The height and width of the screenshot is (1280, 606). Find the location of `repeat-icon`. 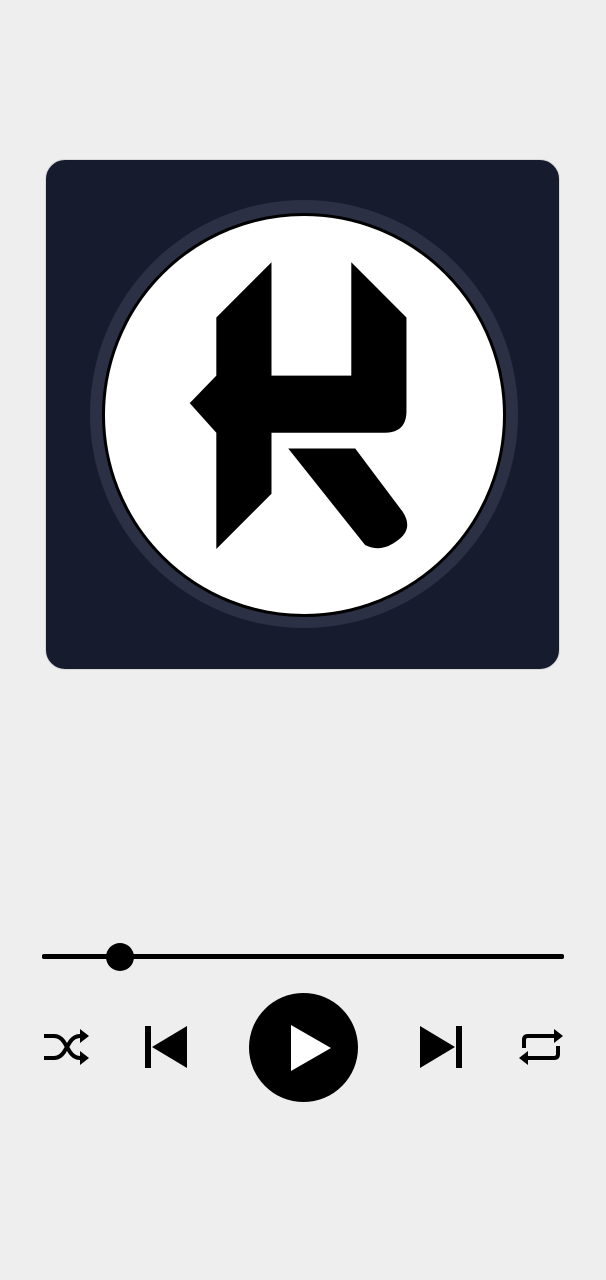

repeat-icon is located at coordinates (541, 1047).